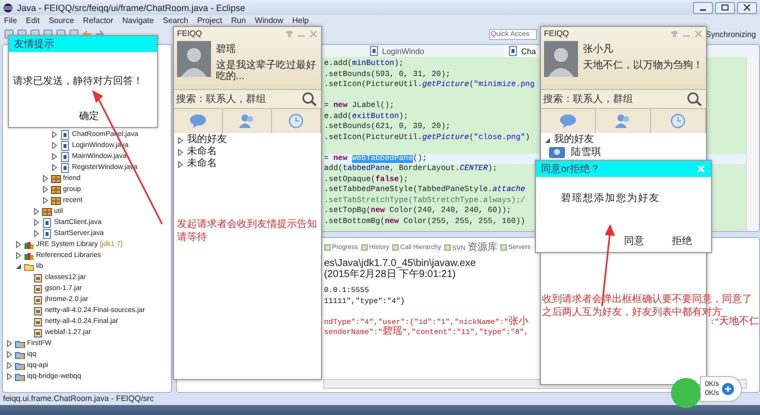  I want to click on menu-item: File, so click(10, 20).